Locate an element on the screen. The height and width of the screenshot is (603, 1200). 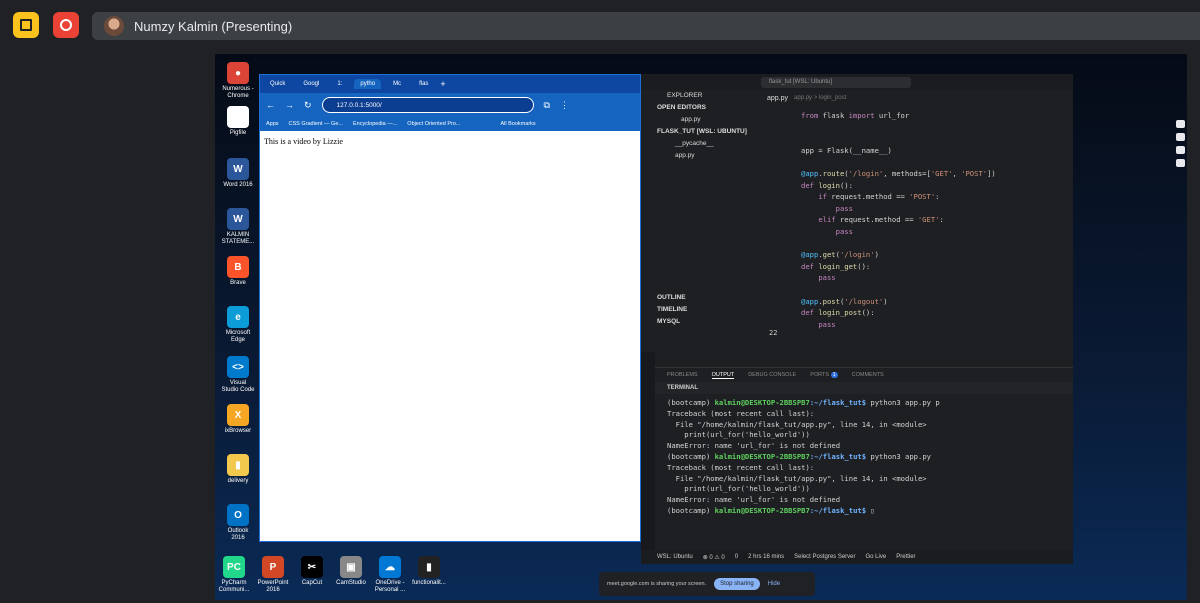
tab-ports: PORTS 1 is located at coordinates (824, 375).